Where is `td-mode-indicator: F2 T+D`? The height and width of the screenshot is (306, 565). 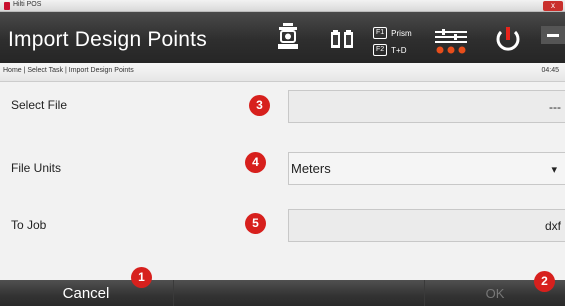
td-mode-indicator: F2 T+D is located at coordinates (390, 50).